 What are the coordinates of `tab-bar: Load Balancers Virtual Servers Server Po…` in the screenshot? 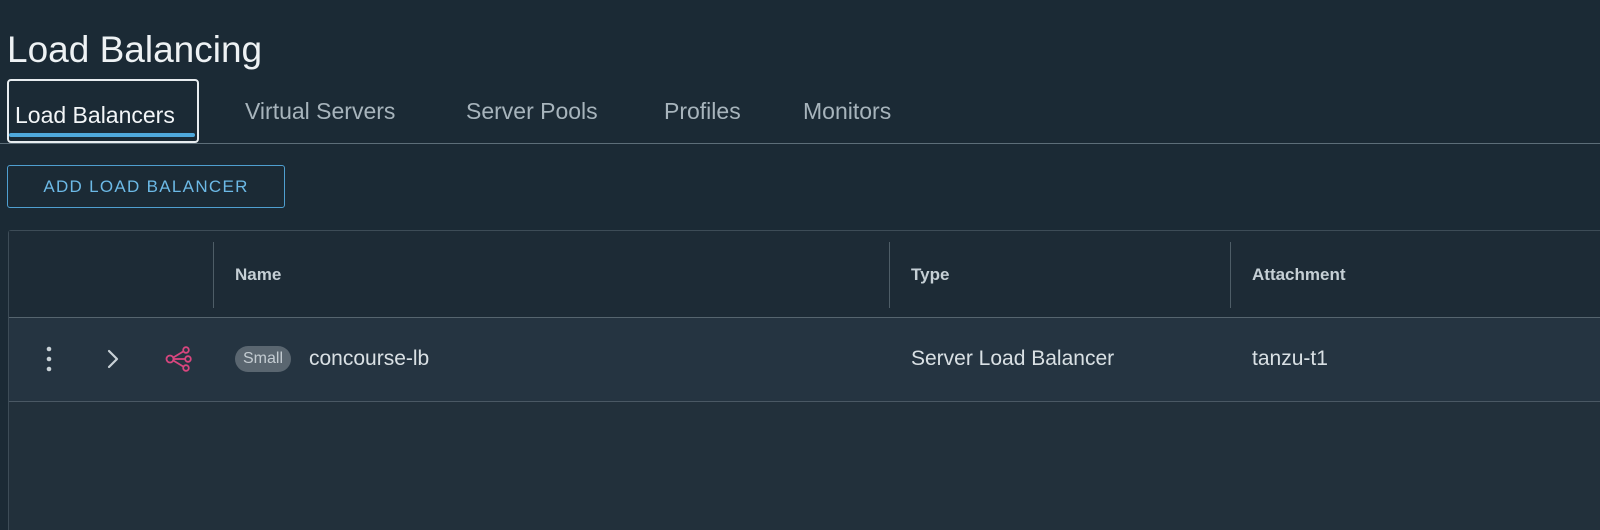 It's located at (800, 111).